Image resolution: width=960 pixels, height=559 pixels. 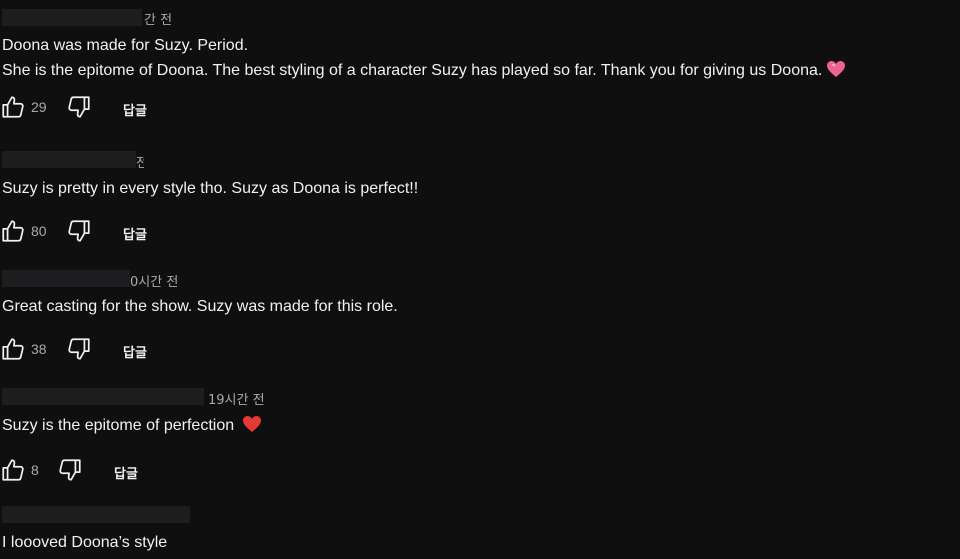 What do you see at coordinates (252, 428) in the screenshot?
I see `red-heart-icon` at bounding box center [252, 428].